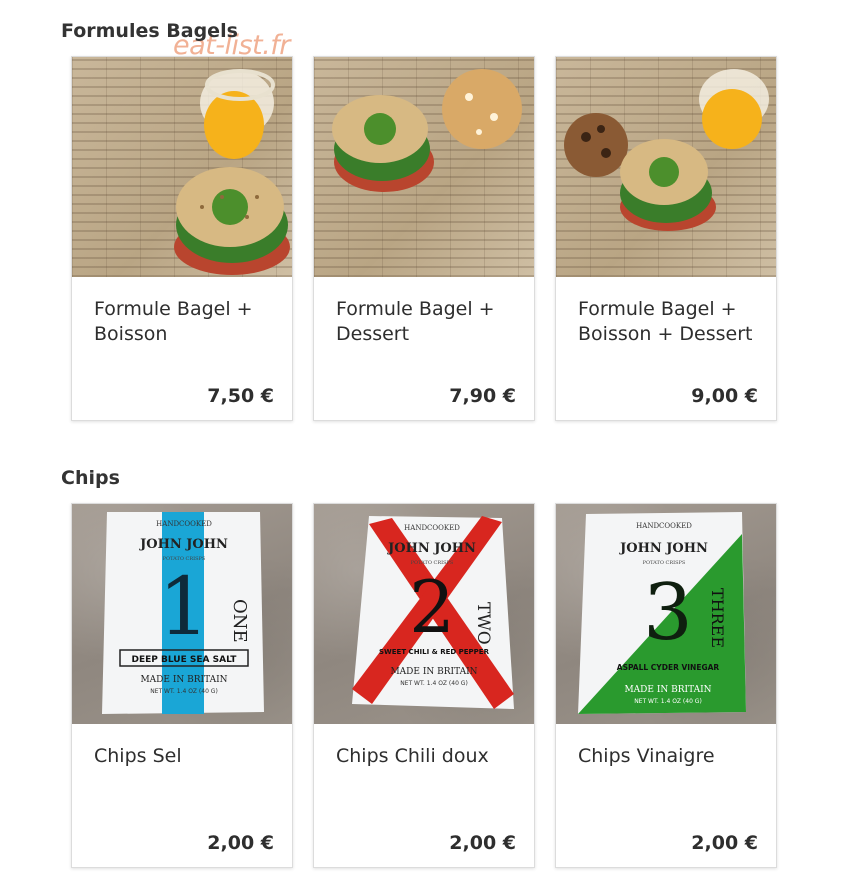 This screenshot has width=845, height=887. I want to click on bag-flavor-text: DEEP BLUE SEA SALT, so click(185, 660).